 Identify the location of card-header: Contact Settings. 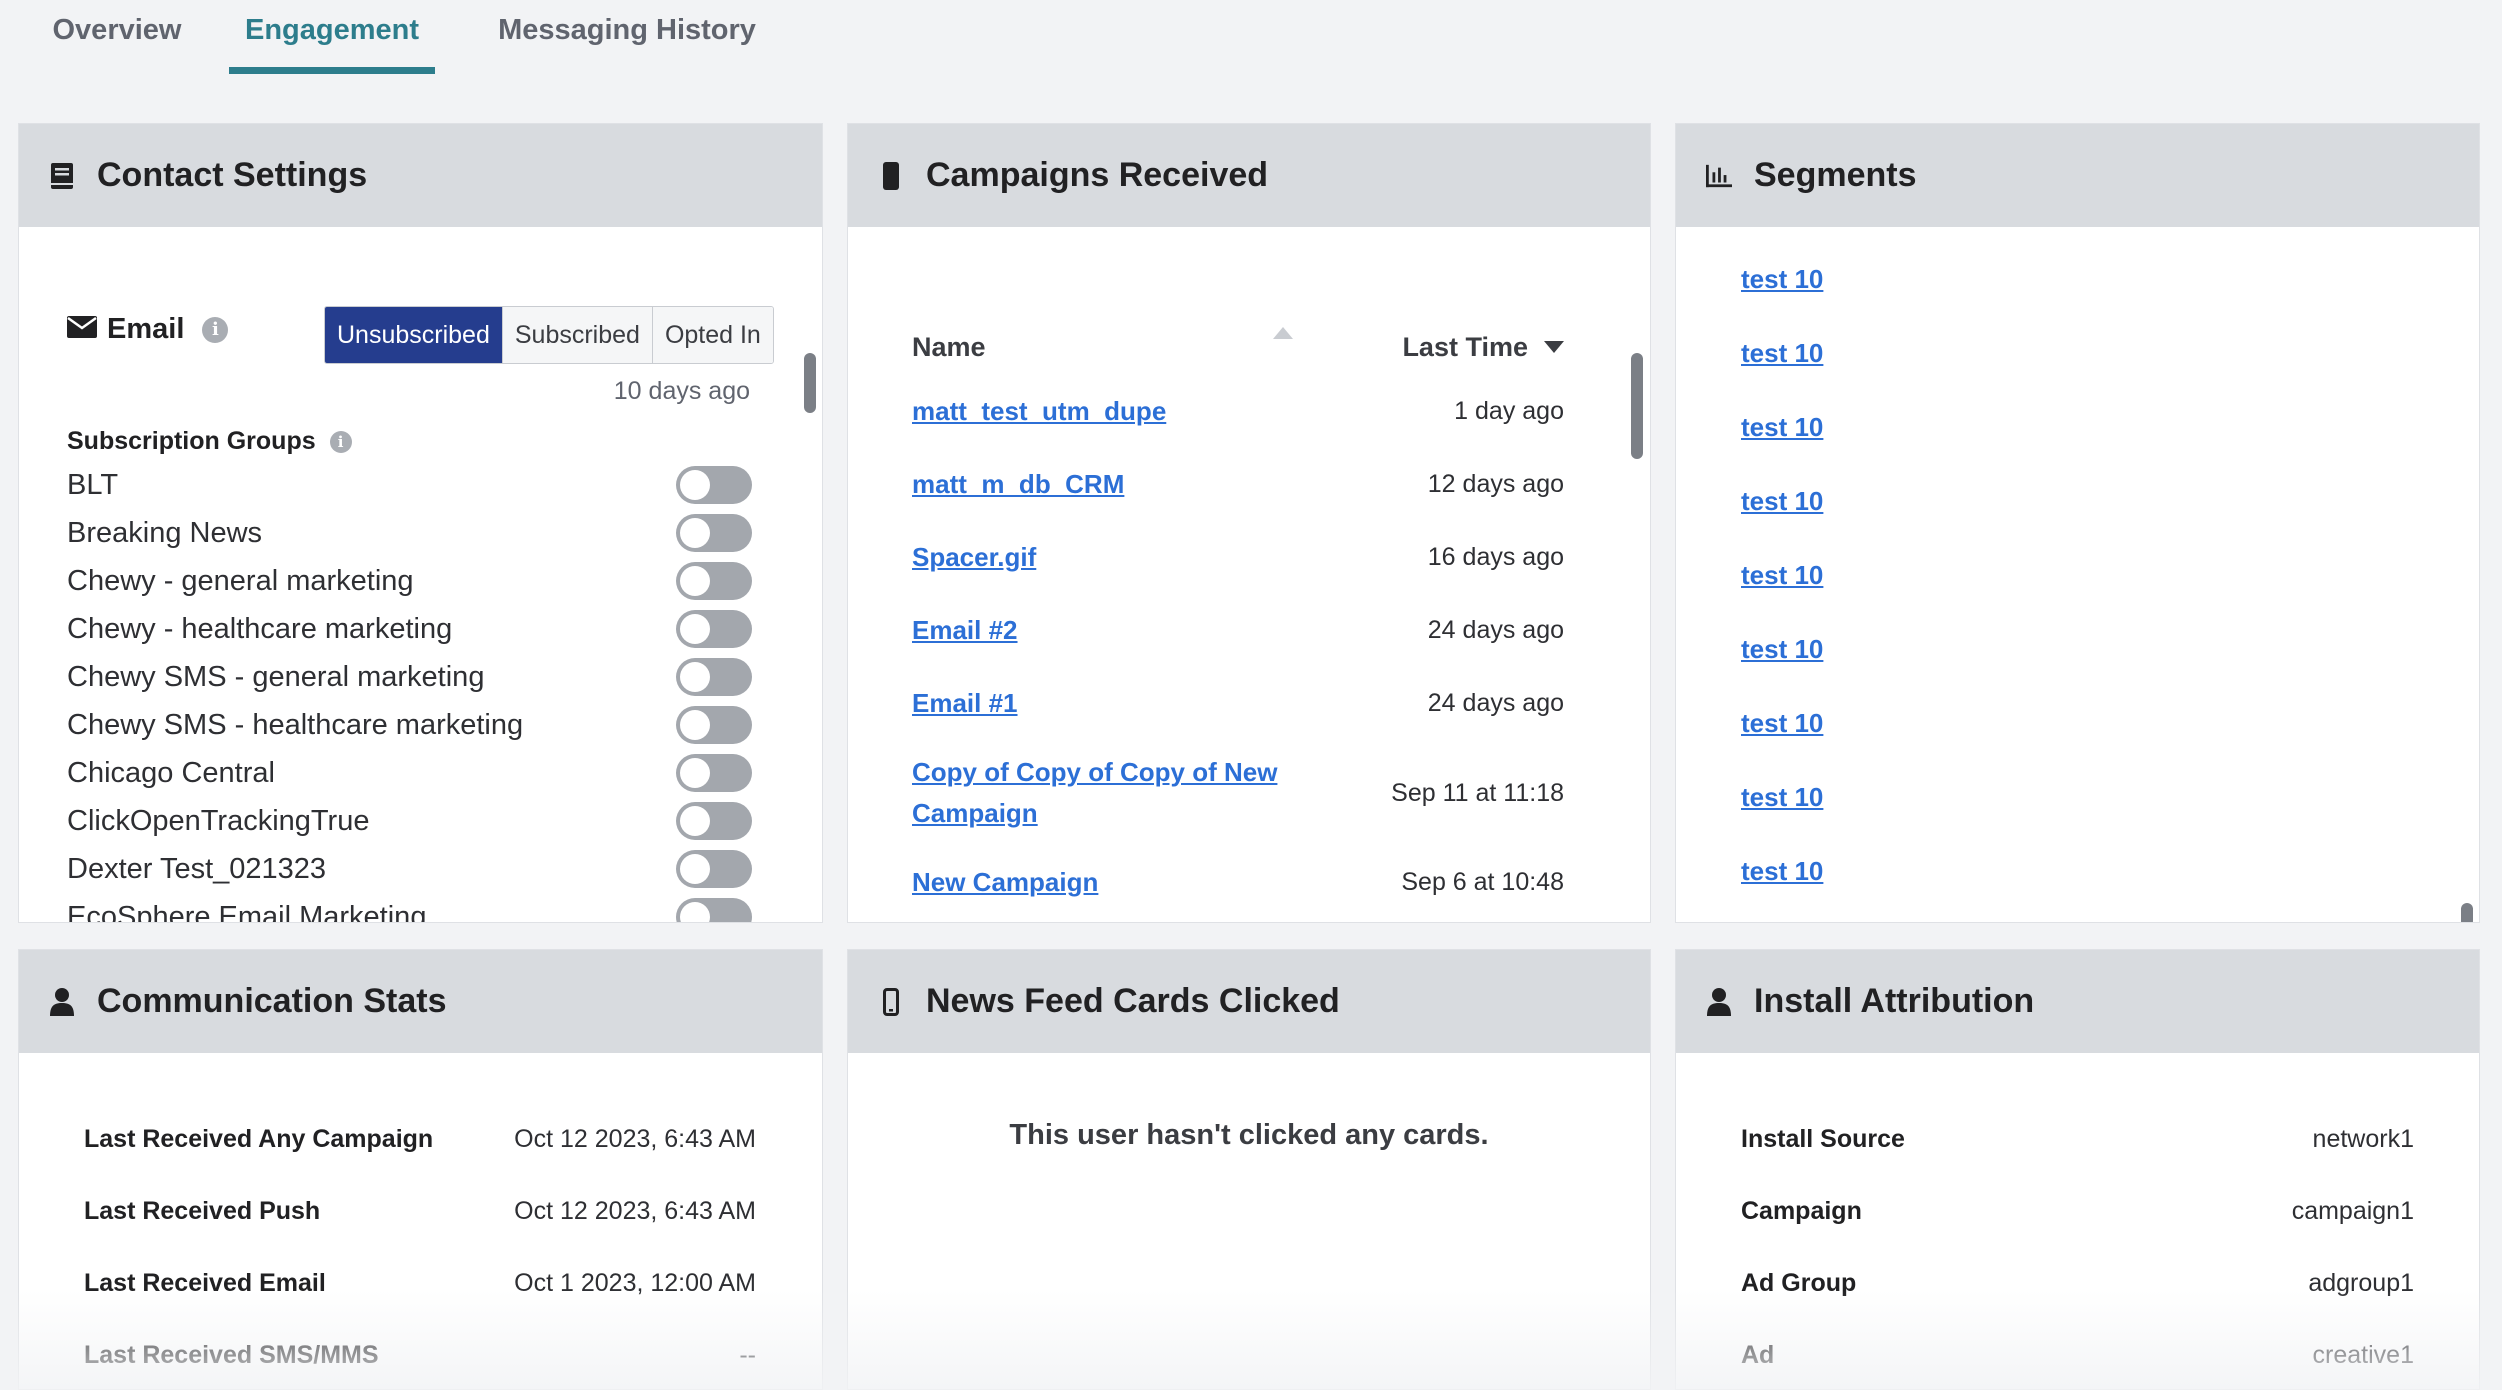
(420, 175).